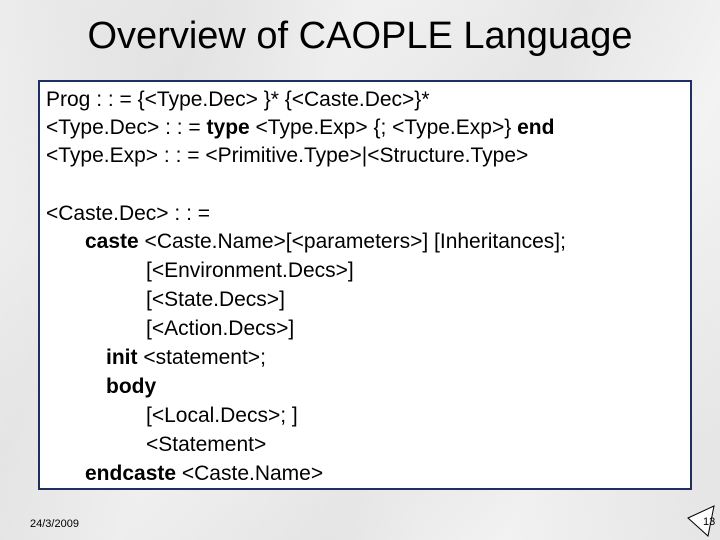 The image size is (720, 540). I want to click on grammar-line-body: body, so click(131, 387).